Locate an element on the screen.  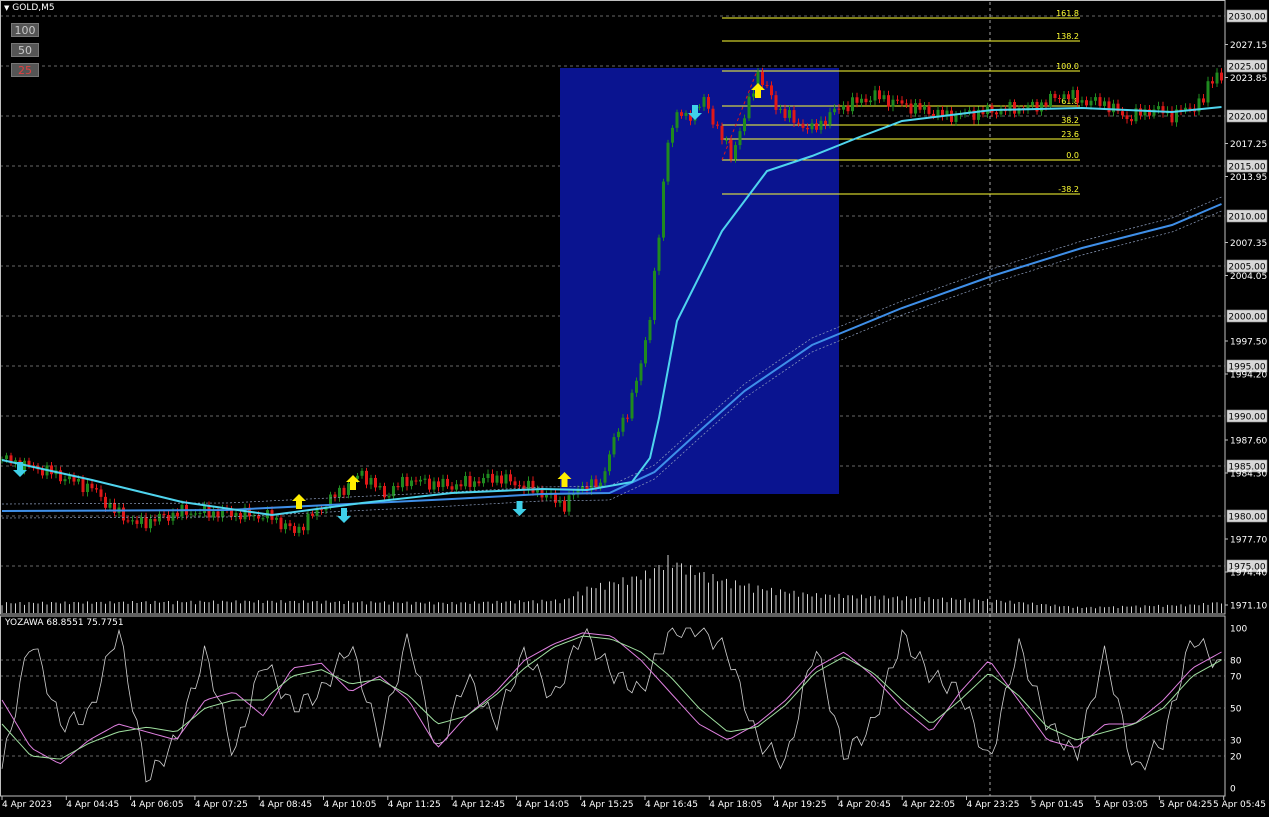
price-tick-label: 1977.70 is located at coordinates (1248, 541).